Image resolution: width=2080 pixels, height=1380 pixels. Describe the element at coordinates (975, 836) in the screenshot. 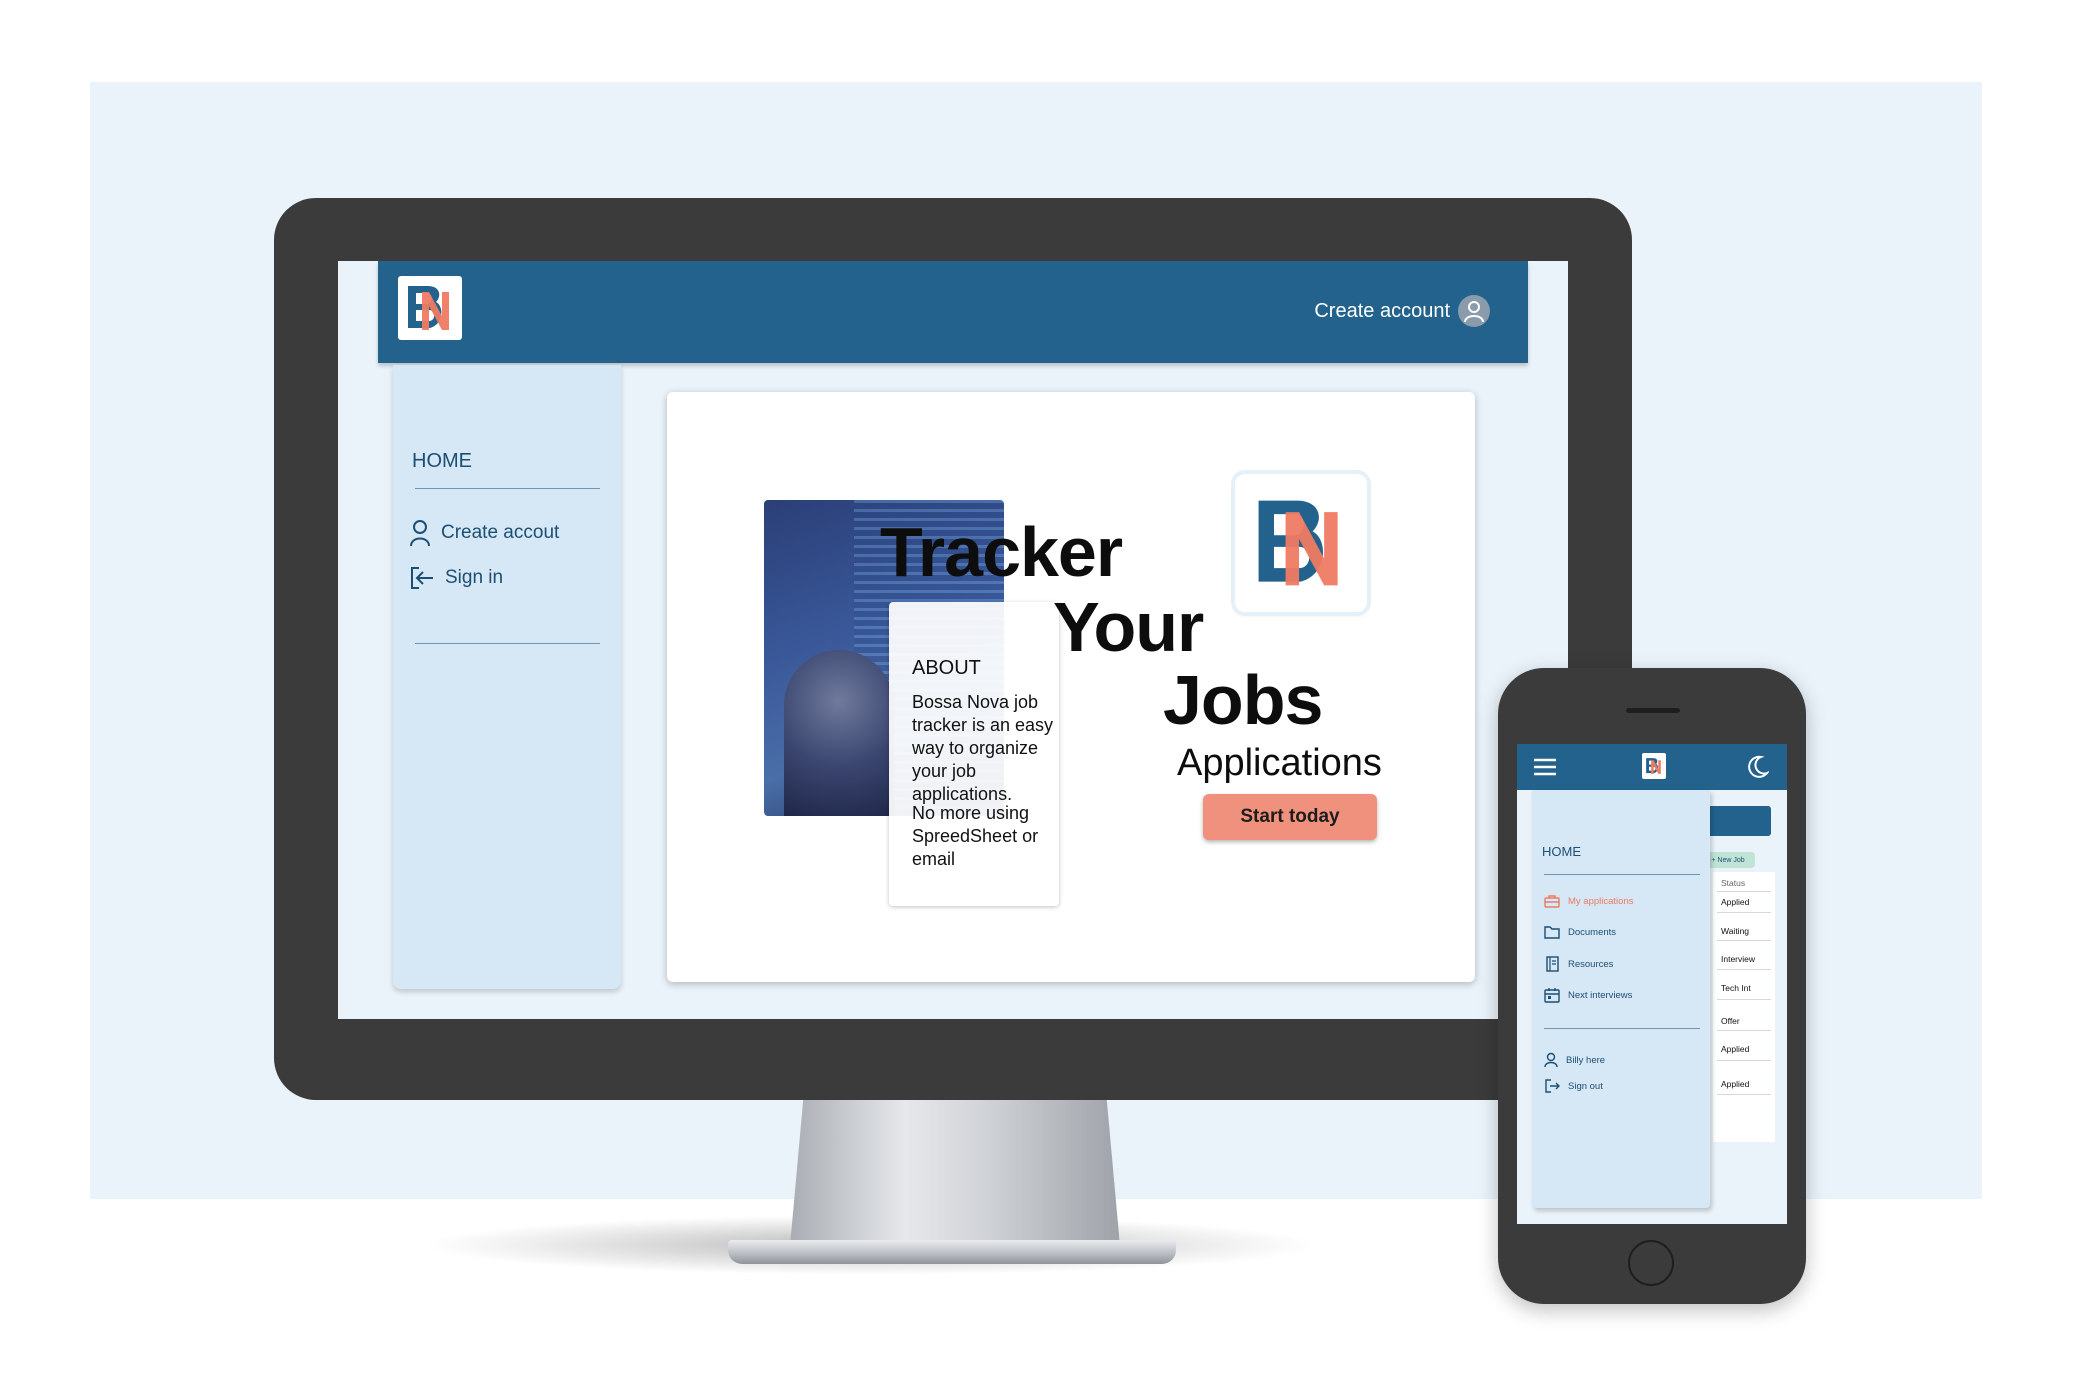

I see `about-text-secondary: No more using SpreedSheet or email` at that location.